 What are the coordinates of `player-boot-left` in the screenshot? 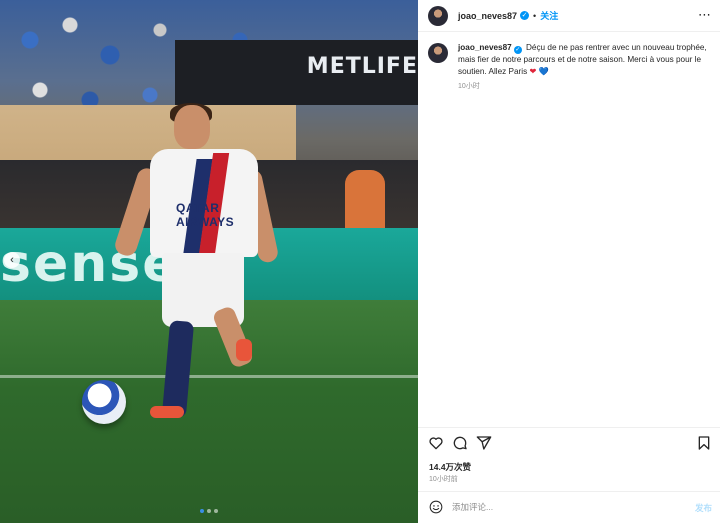 It's located at (167, 412).